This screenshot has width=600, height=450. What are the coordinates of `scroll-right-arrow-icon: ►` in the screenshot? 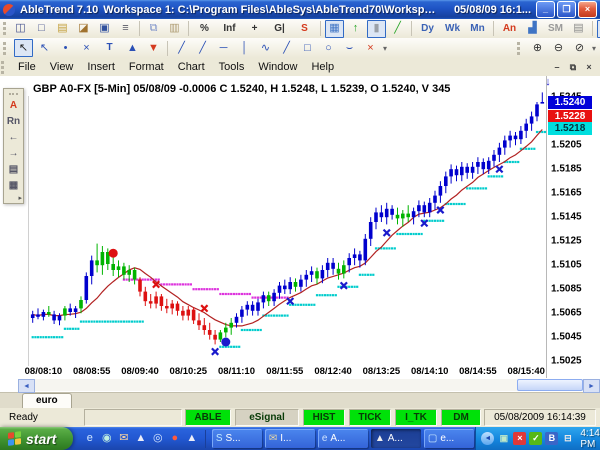 It's located at (591, 386).